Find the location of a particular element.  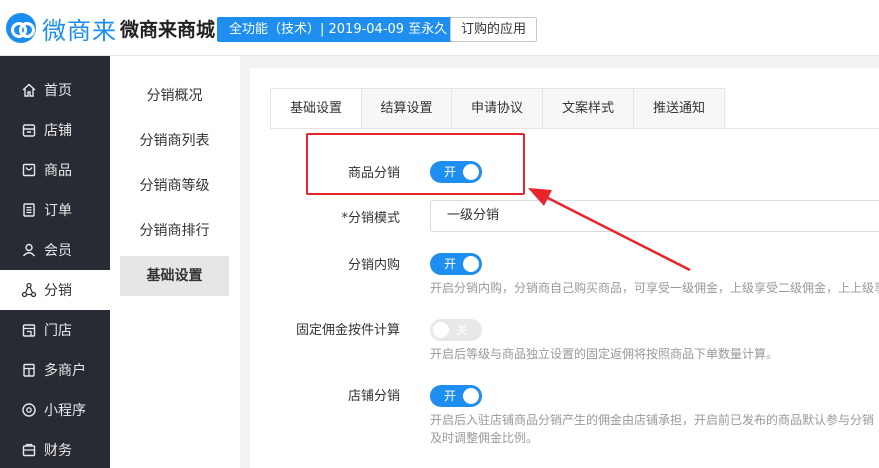

sidebar-item-distribution: 分销 is located at coordinates (55, 290).